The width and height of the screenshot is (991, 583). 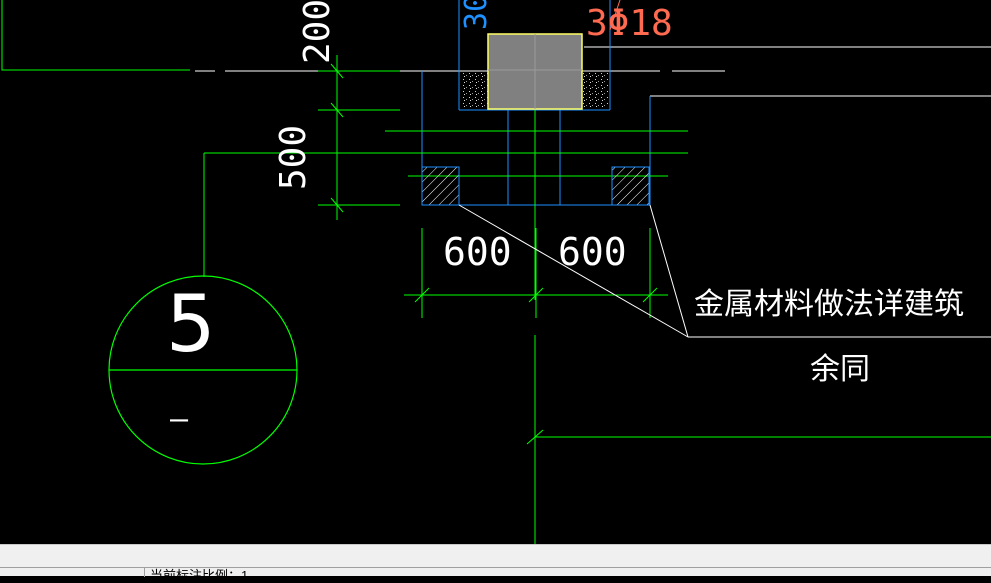 What do you see at coordinates (95, 35) in the screenshot?
I see `frame-line` at bounding box center [95, 35].